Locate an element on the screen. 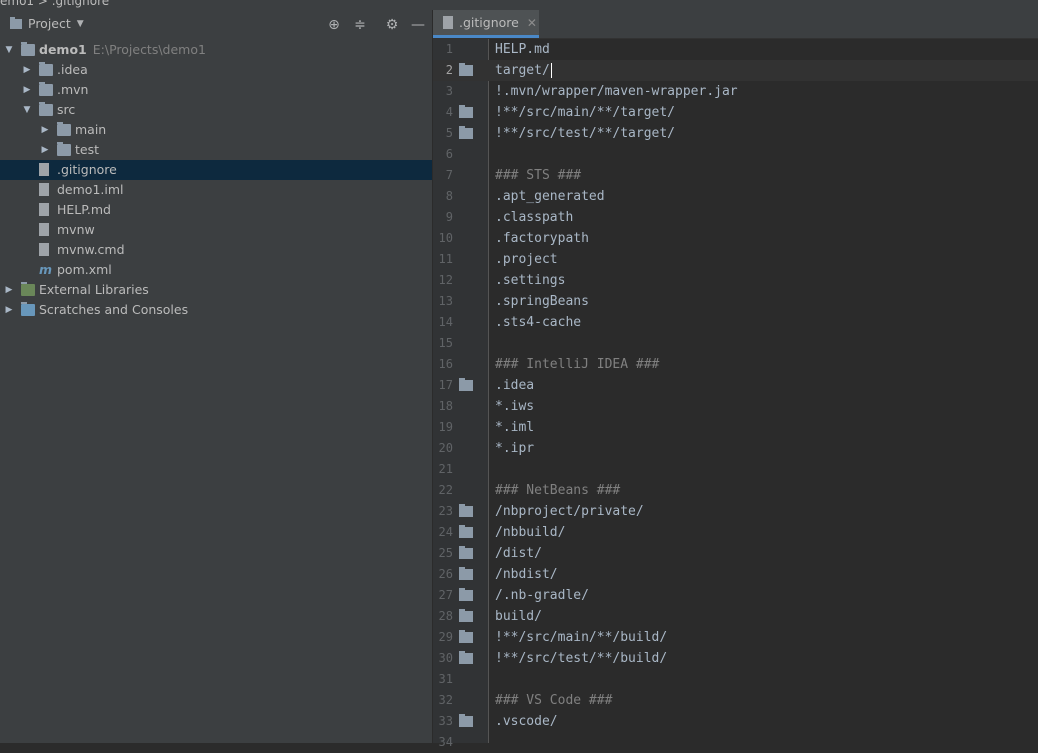  code-text: .settings is located at coordinates (530, 280).